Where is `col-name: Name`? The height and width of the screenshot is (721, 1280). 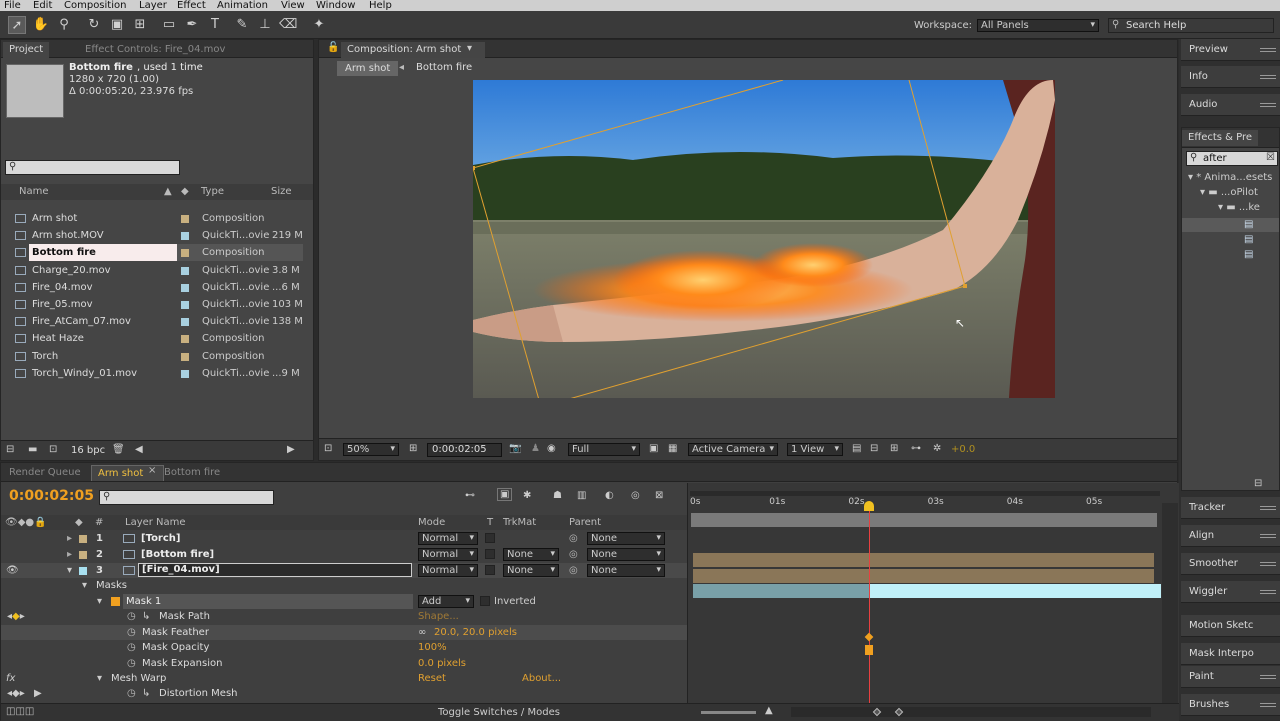 col-name: Name is located at coordinates (34, 192).